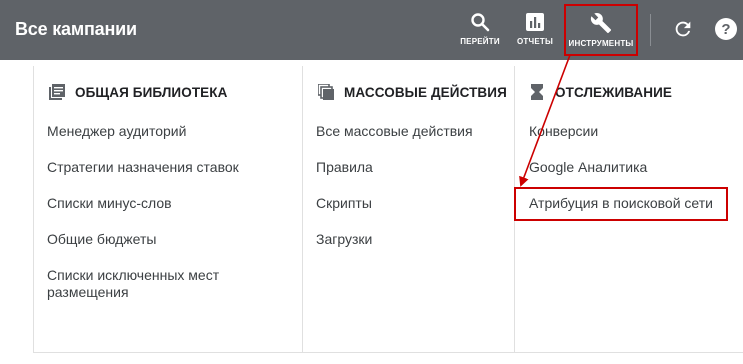 The width and height of the screenshot is (743, 364). What do you see at coordinates (57, 92) in the screenshot?
I see `library-icon` at bounding box center [57, 92].